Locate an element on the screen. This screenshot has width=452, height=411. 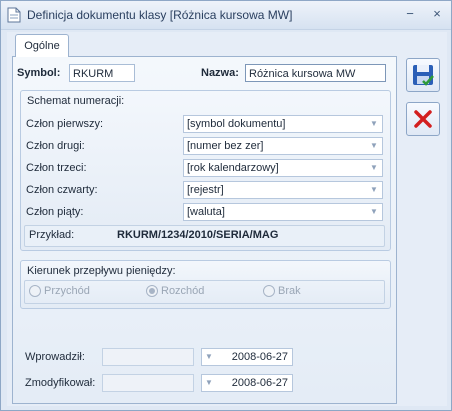
radio-przychod: Przychód is located at coordinates (59, 291).